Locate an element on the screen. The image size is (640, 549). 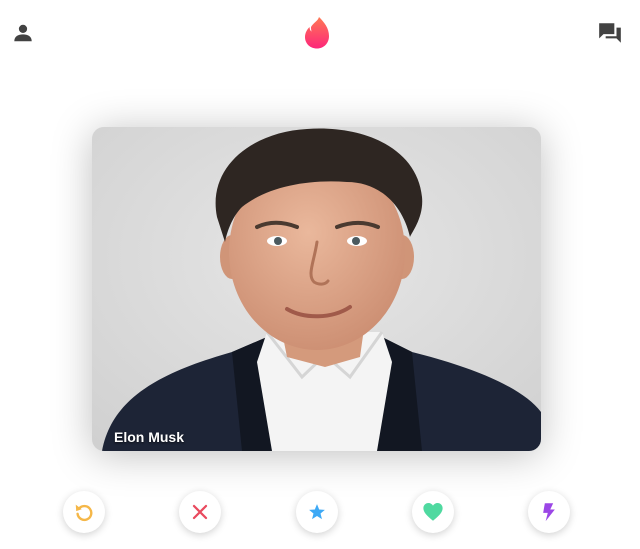
boost-button is located at coordinates (549, 512).